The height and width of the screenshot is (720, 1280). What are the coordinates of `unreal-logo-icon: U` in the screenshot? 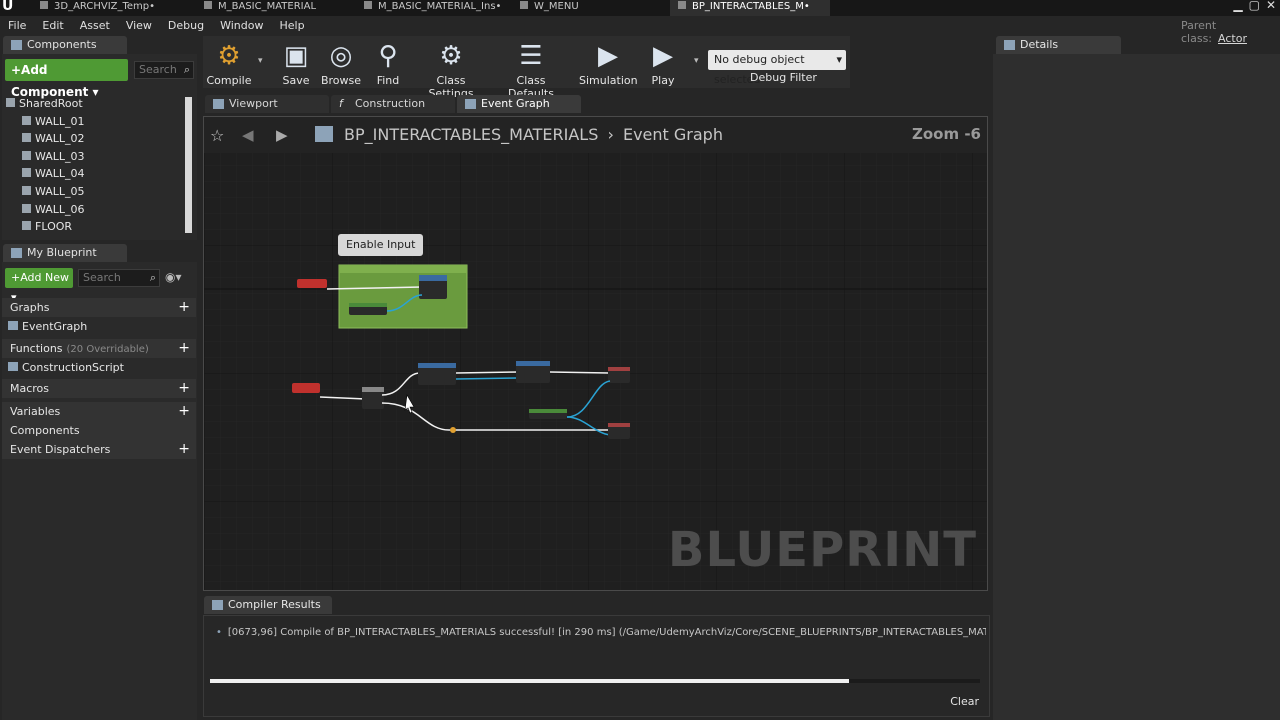 It's located at (12, 8).